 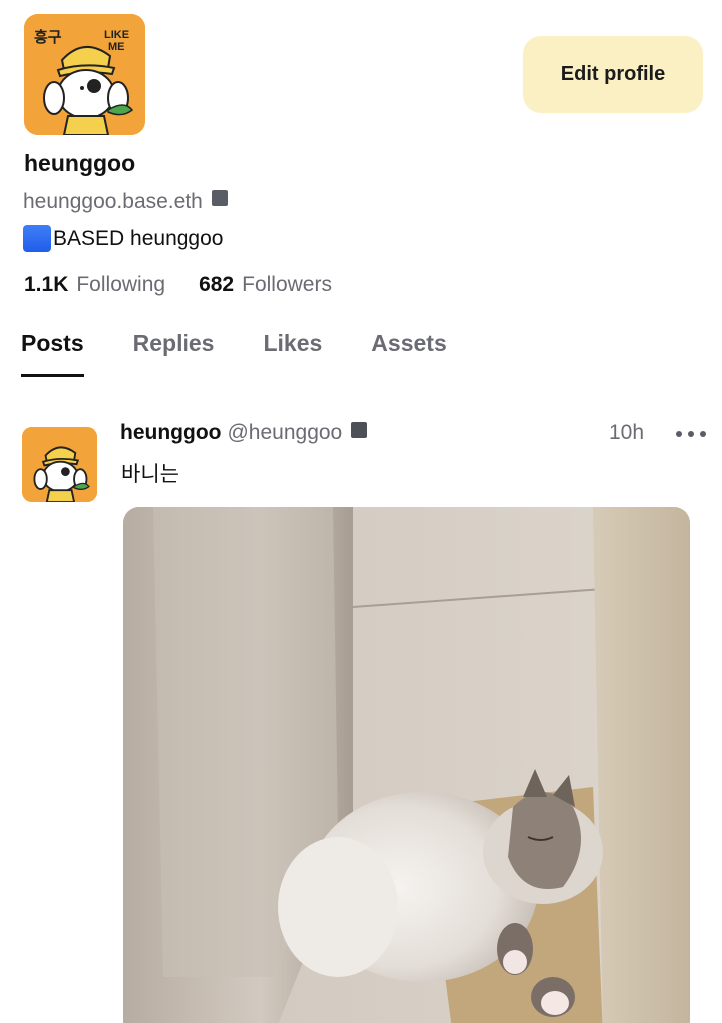 I want to click on svg-text: LIKE, so click(x=116, y=35).